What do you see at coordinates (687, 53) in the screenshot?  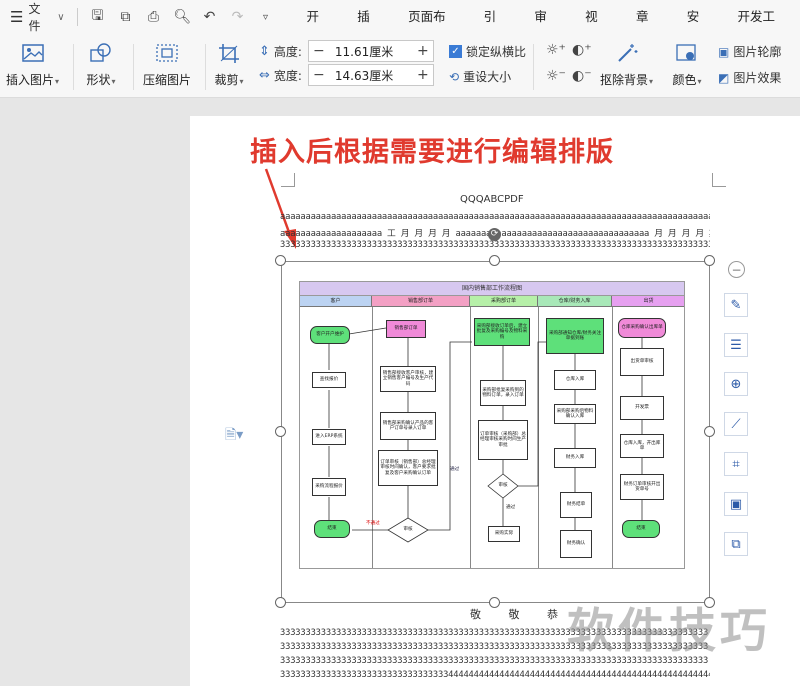 I see `color-icon` at bounding box center [687, 53].